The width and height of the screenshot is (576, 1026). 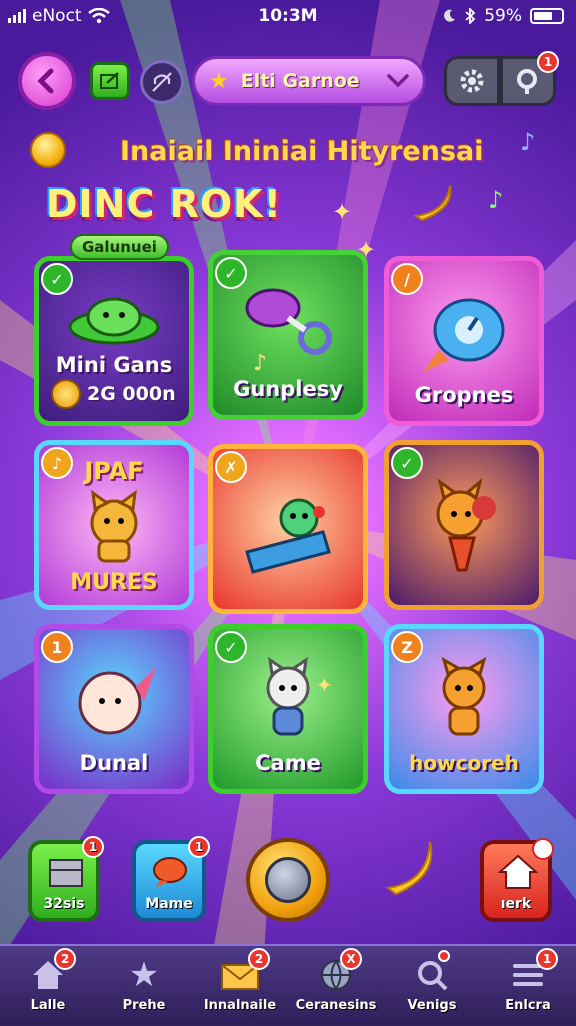 What do you see at coordinates (464, 334) in the screenshot?
I see `rocket-illustration` at bounding box center [464, 334].